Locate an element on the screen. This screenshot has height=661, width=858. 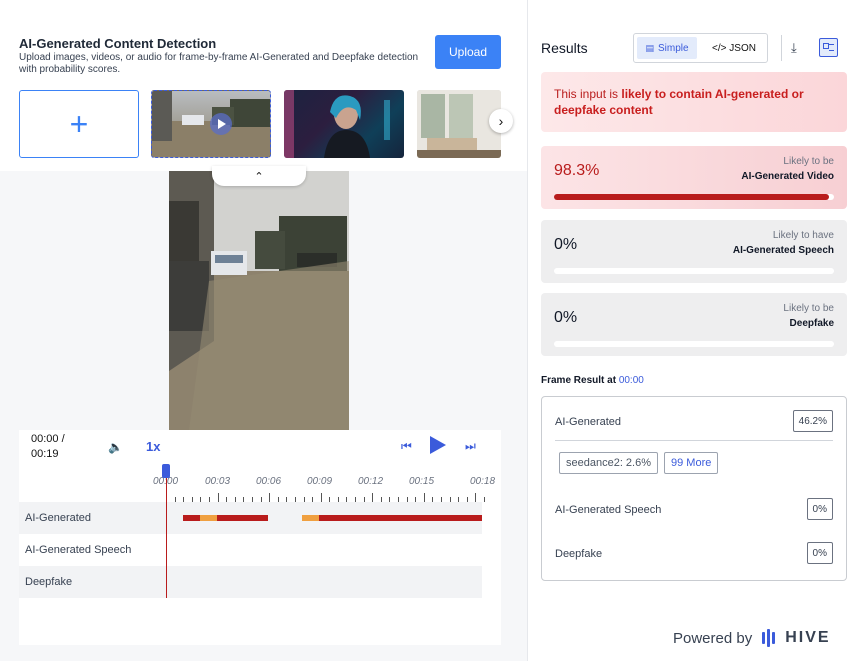
frame-speech-value: 0% is located at coordinates (819, 509).